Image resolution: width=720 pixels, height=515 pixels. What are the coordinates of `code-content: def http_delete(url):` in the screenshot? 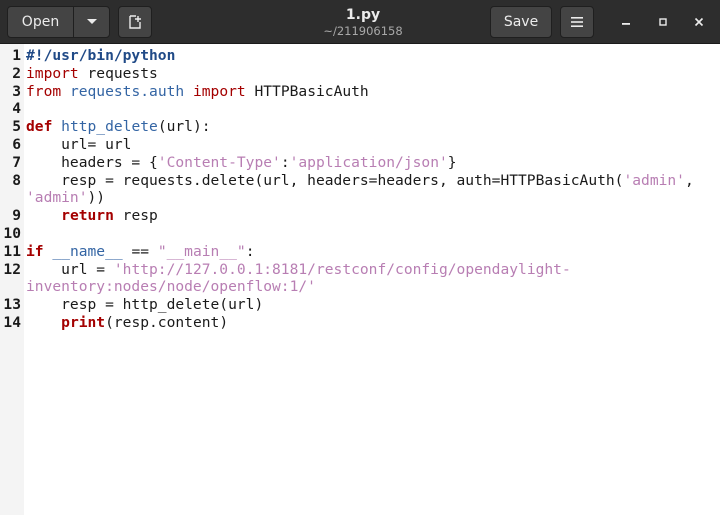 It's located at (118, 127).